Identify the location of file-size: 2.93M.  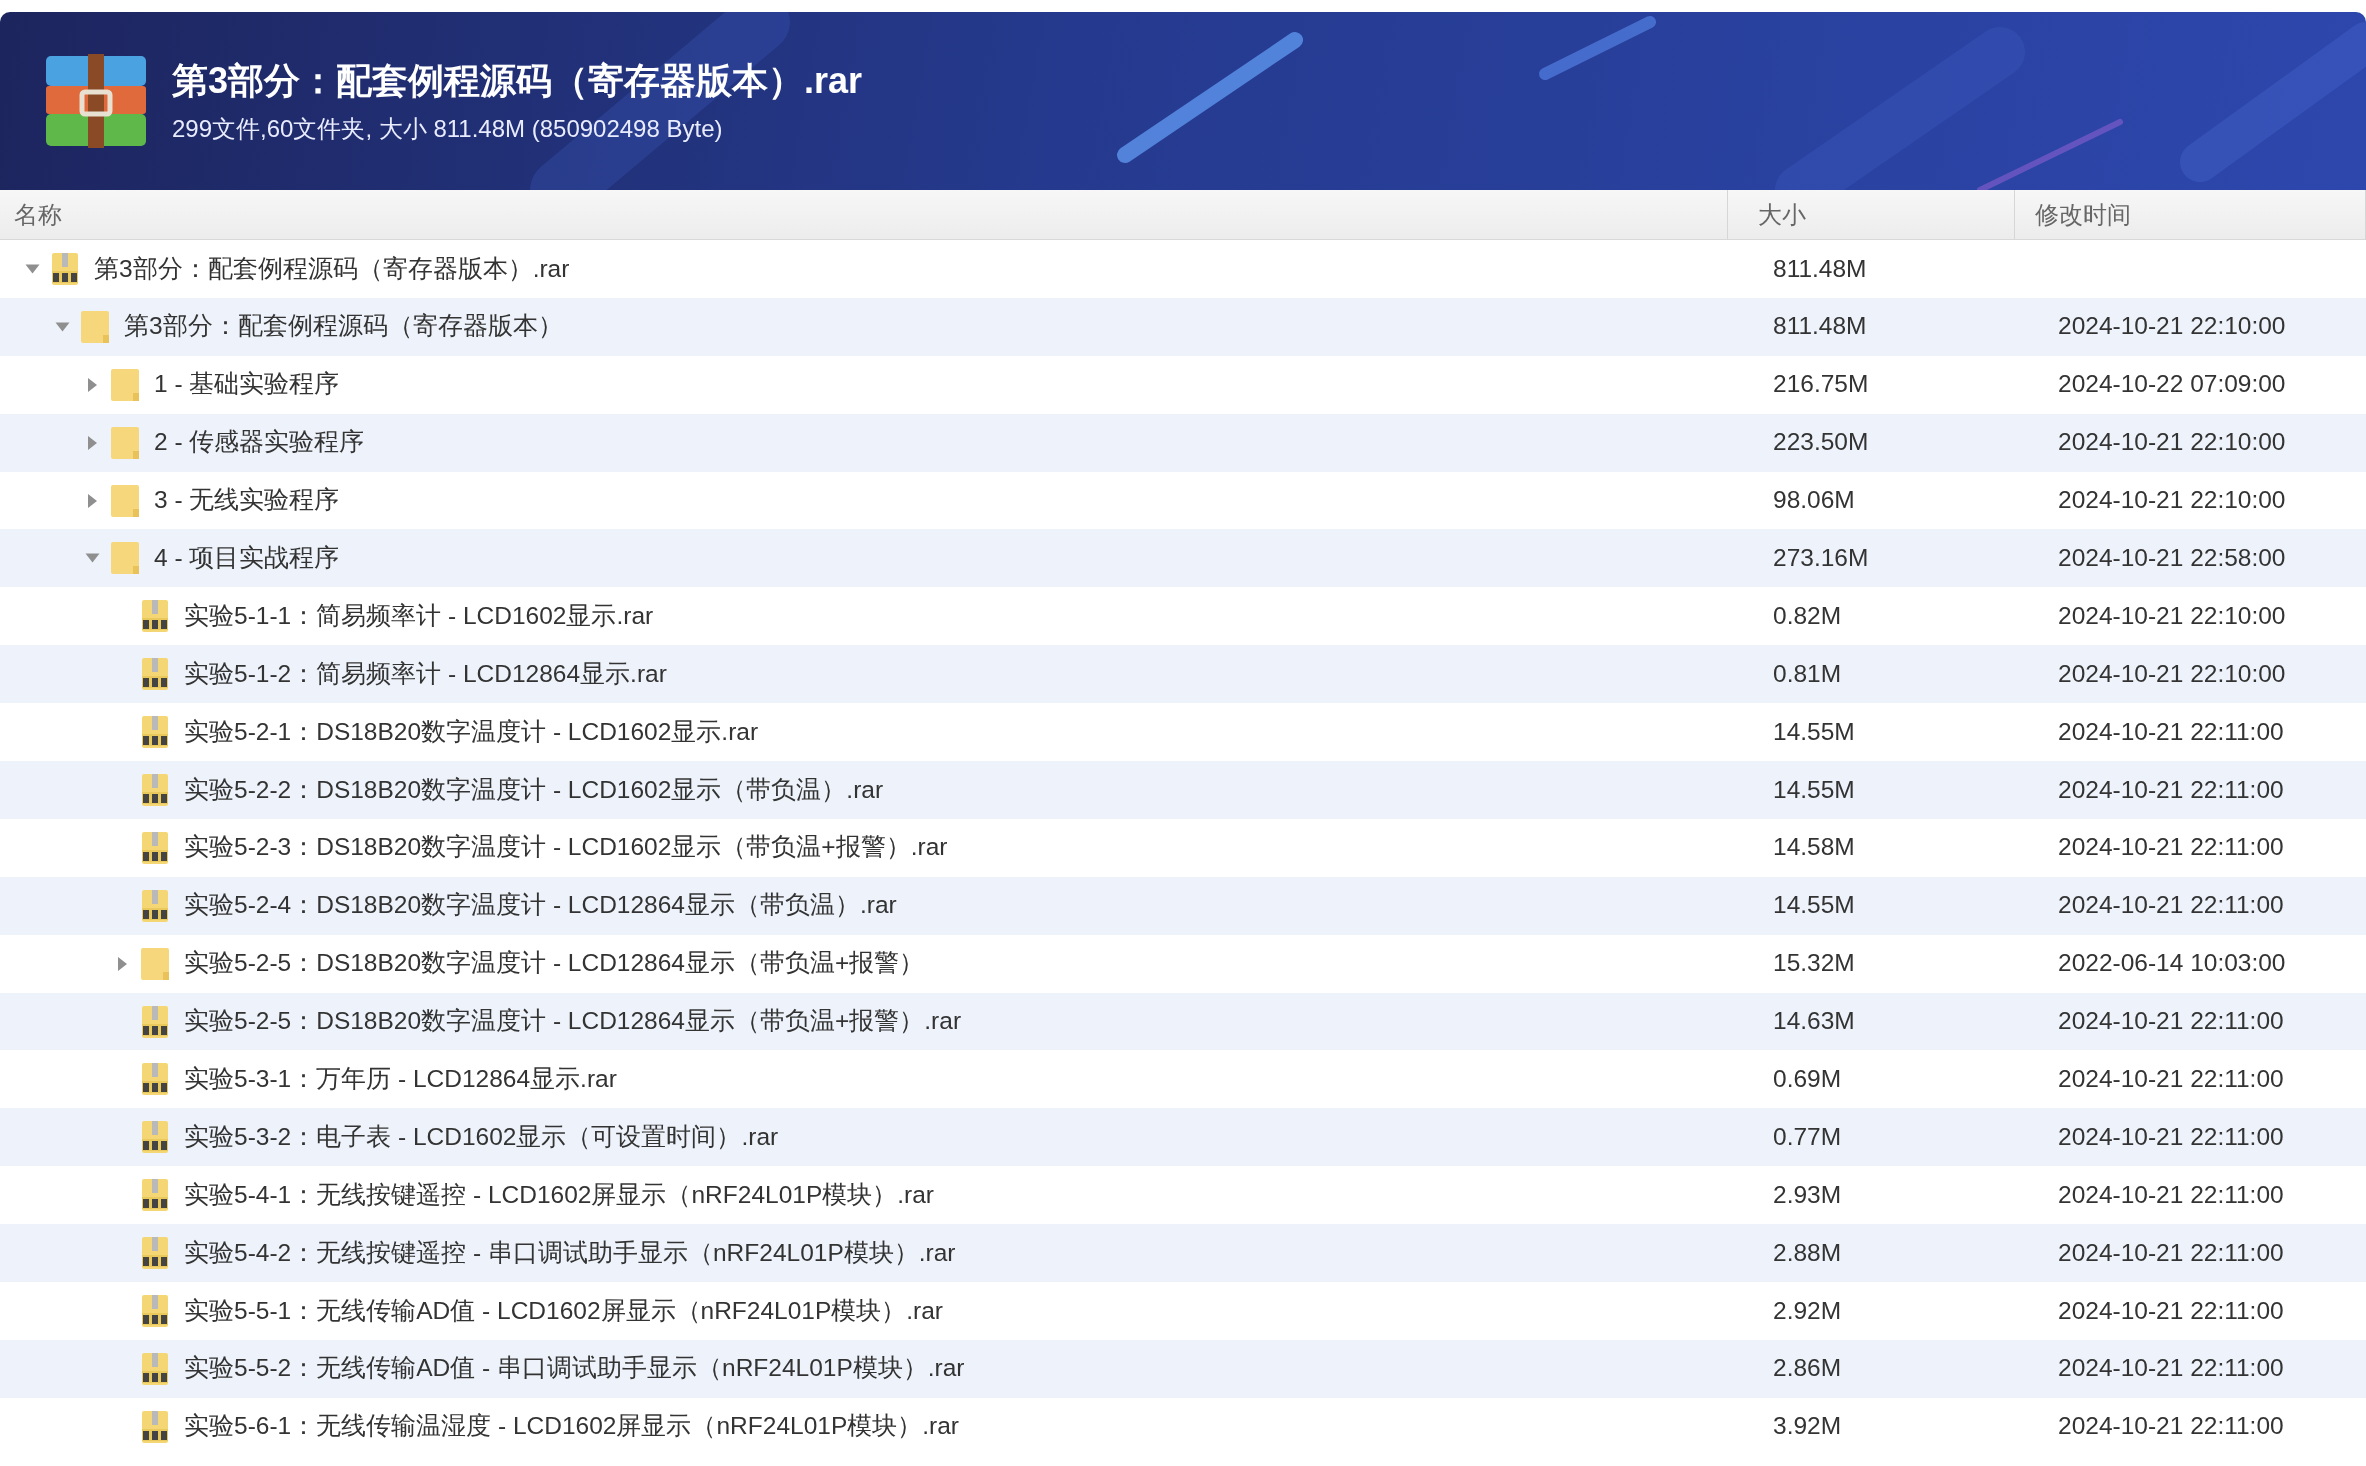
(1807, 1194).